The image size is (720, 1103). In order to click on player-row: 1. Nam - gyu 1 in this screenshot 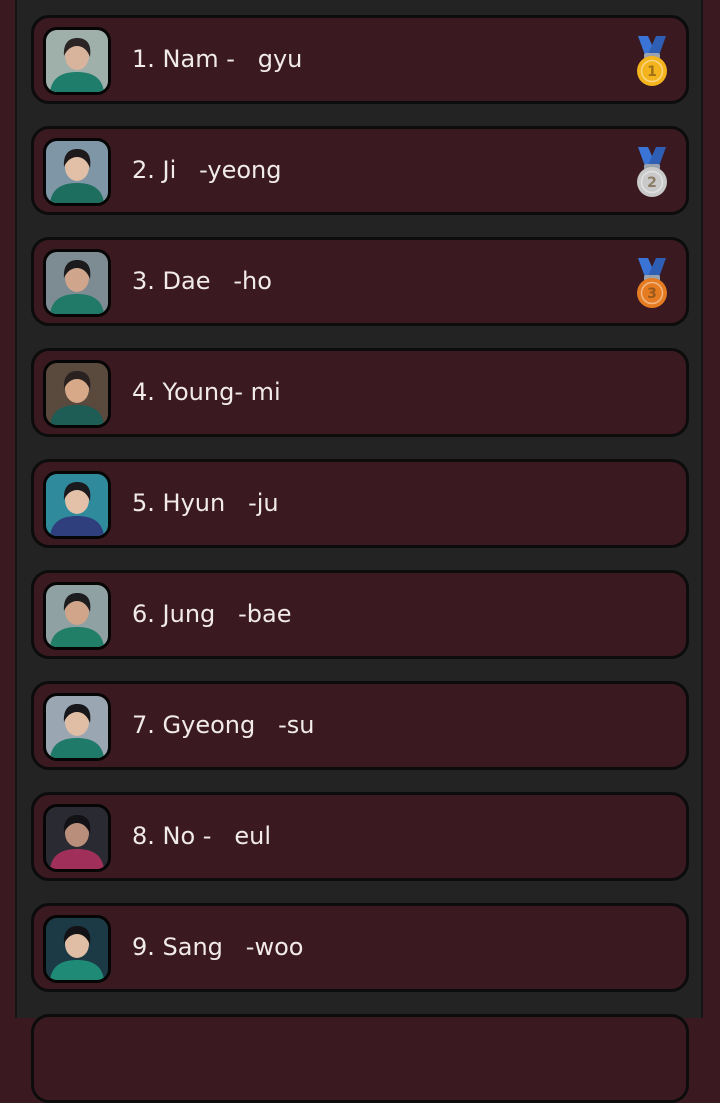, I will do `click(360, 59)`.